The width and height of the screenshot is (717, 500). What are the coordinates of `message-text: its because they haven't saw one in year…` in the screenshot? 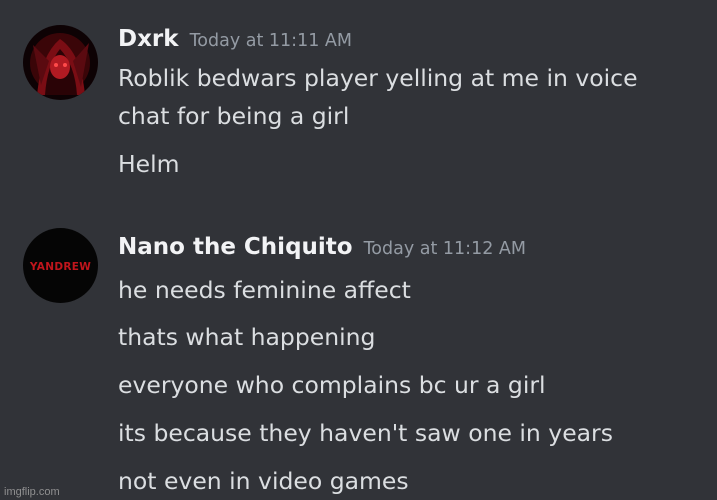 It's located at (365, 433).